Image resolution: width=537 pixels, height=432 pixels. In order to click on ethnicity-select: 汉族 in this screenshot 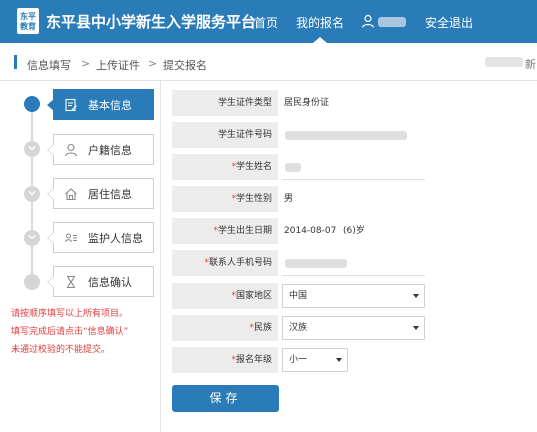, I will do `click(353, 328)`.